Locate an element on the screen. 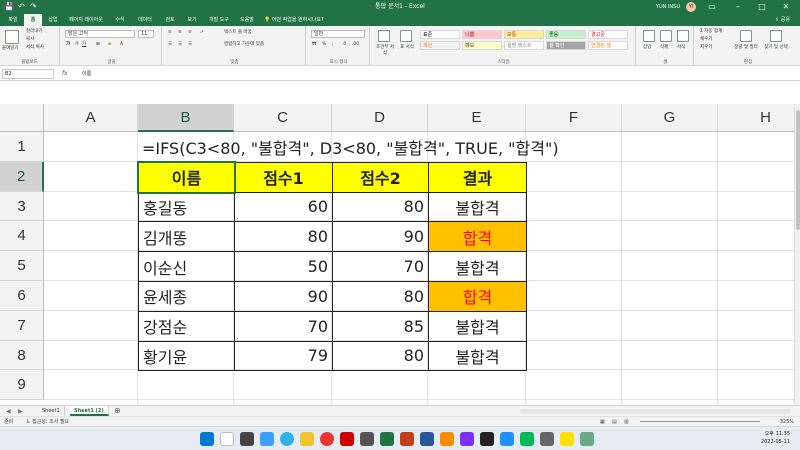 Image resolution: width=800 pixels, height=450 pixels. table-header-cell: 결과 is located at coordinates (477, 177).